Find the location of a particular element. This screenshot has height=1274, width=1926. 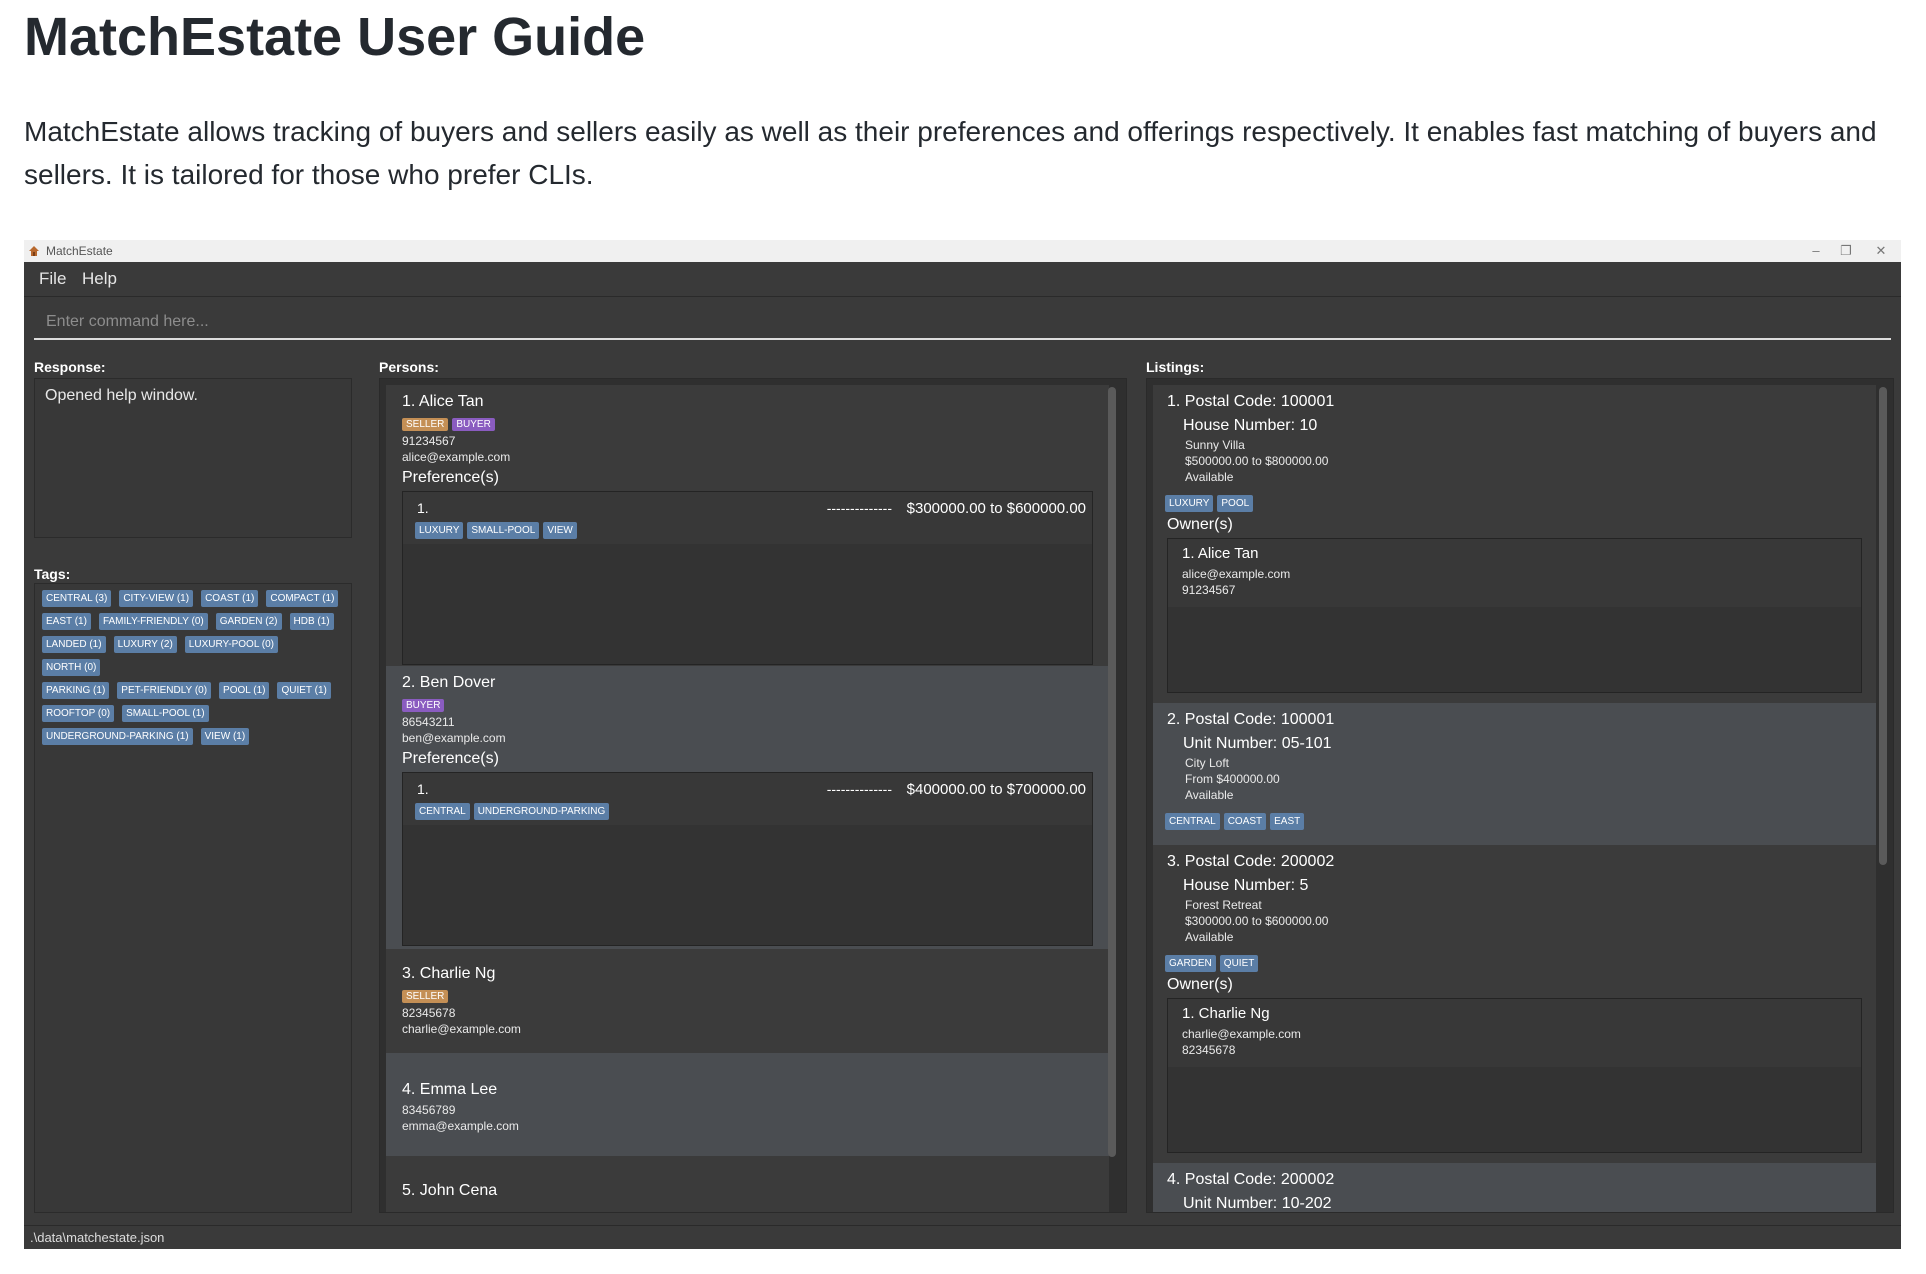

person-name: 3. Charlie Ng is located at coordinates (449, 973).